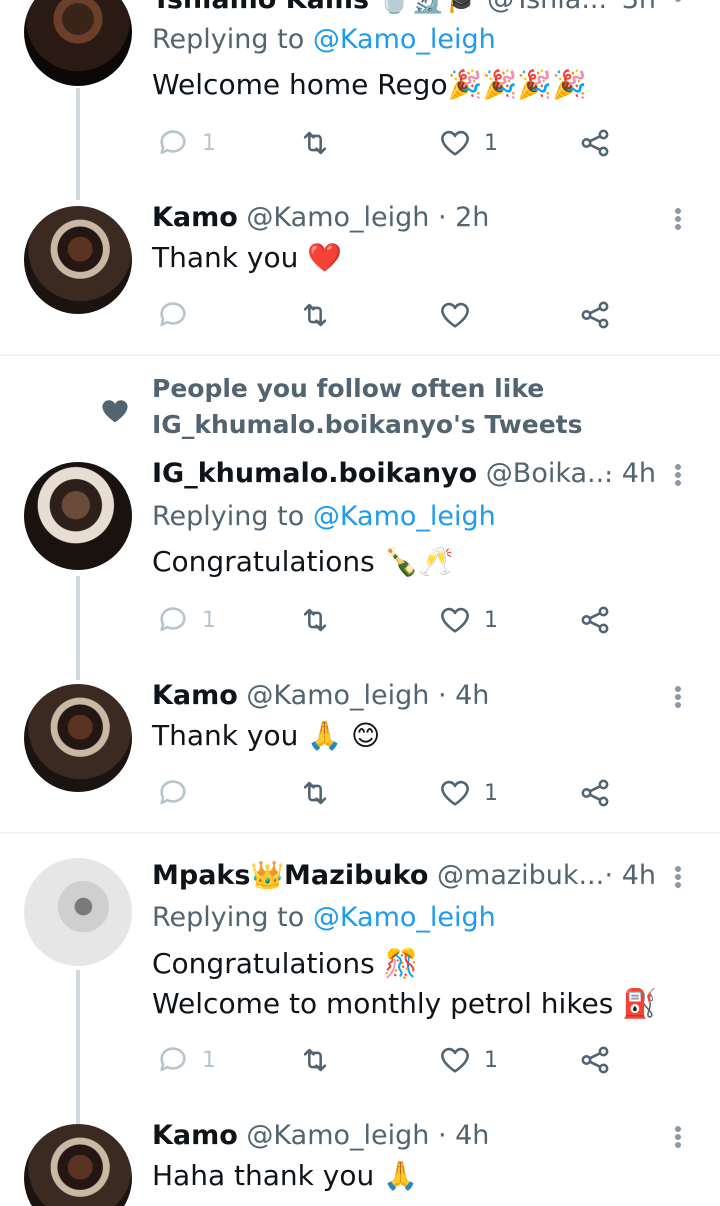 This screenshot has width=720, height=1206. What do you see at coordinates (285, 1175) in the screenshot?
I see `tweet-text: Haha thank you 🙏` at bounding box center [285, 1175].